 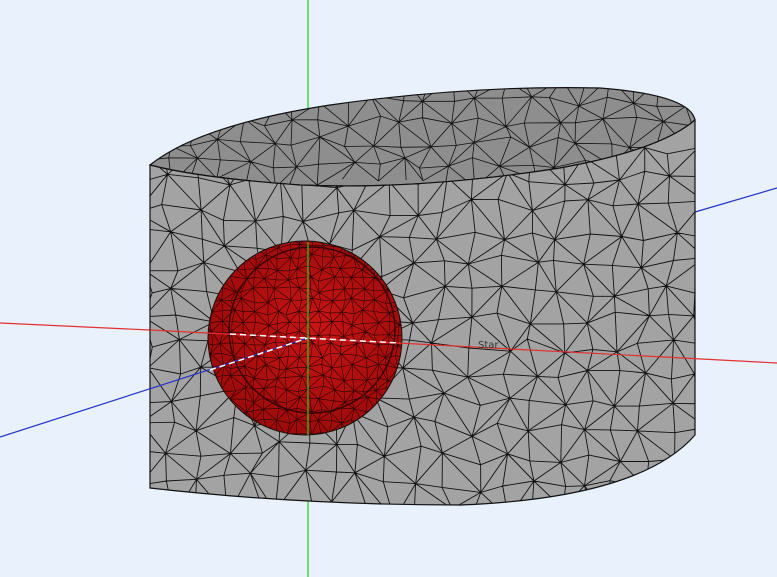 I want to click on x-axis-line-left, so click(x=75, y=326).